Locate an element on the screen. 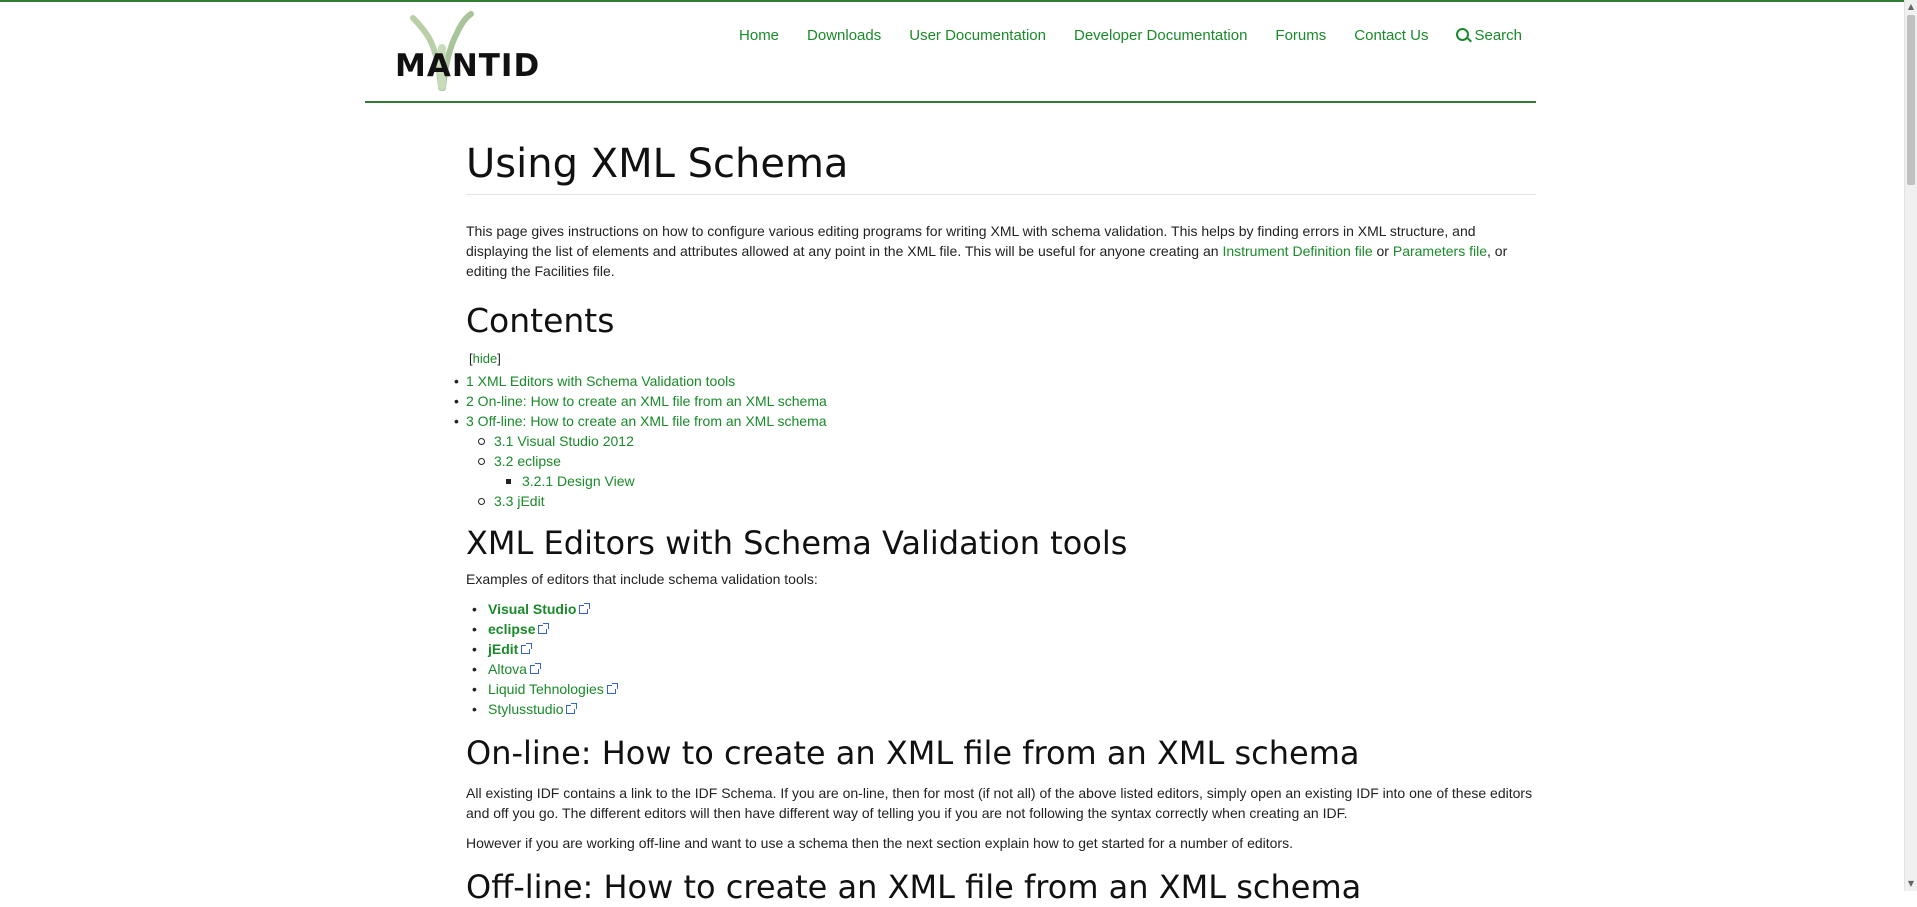  editor-link-visual-studio: Visual Studio is located at coordinates (532, 609).